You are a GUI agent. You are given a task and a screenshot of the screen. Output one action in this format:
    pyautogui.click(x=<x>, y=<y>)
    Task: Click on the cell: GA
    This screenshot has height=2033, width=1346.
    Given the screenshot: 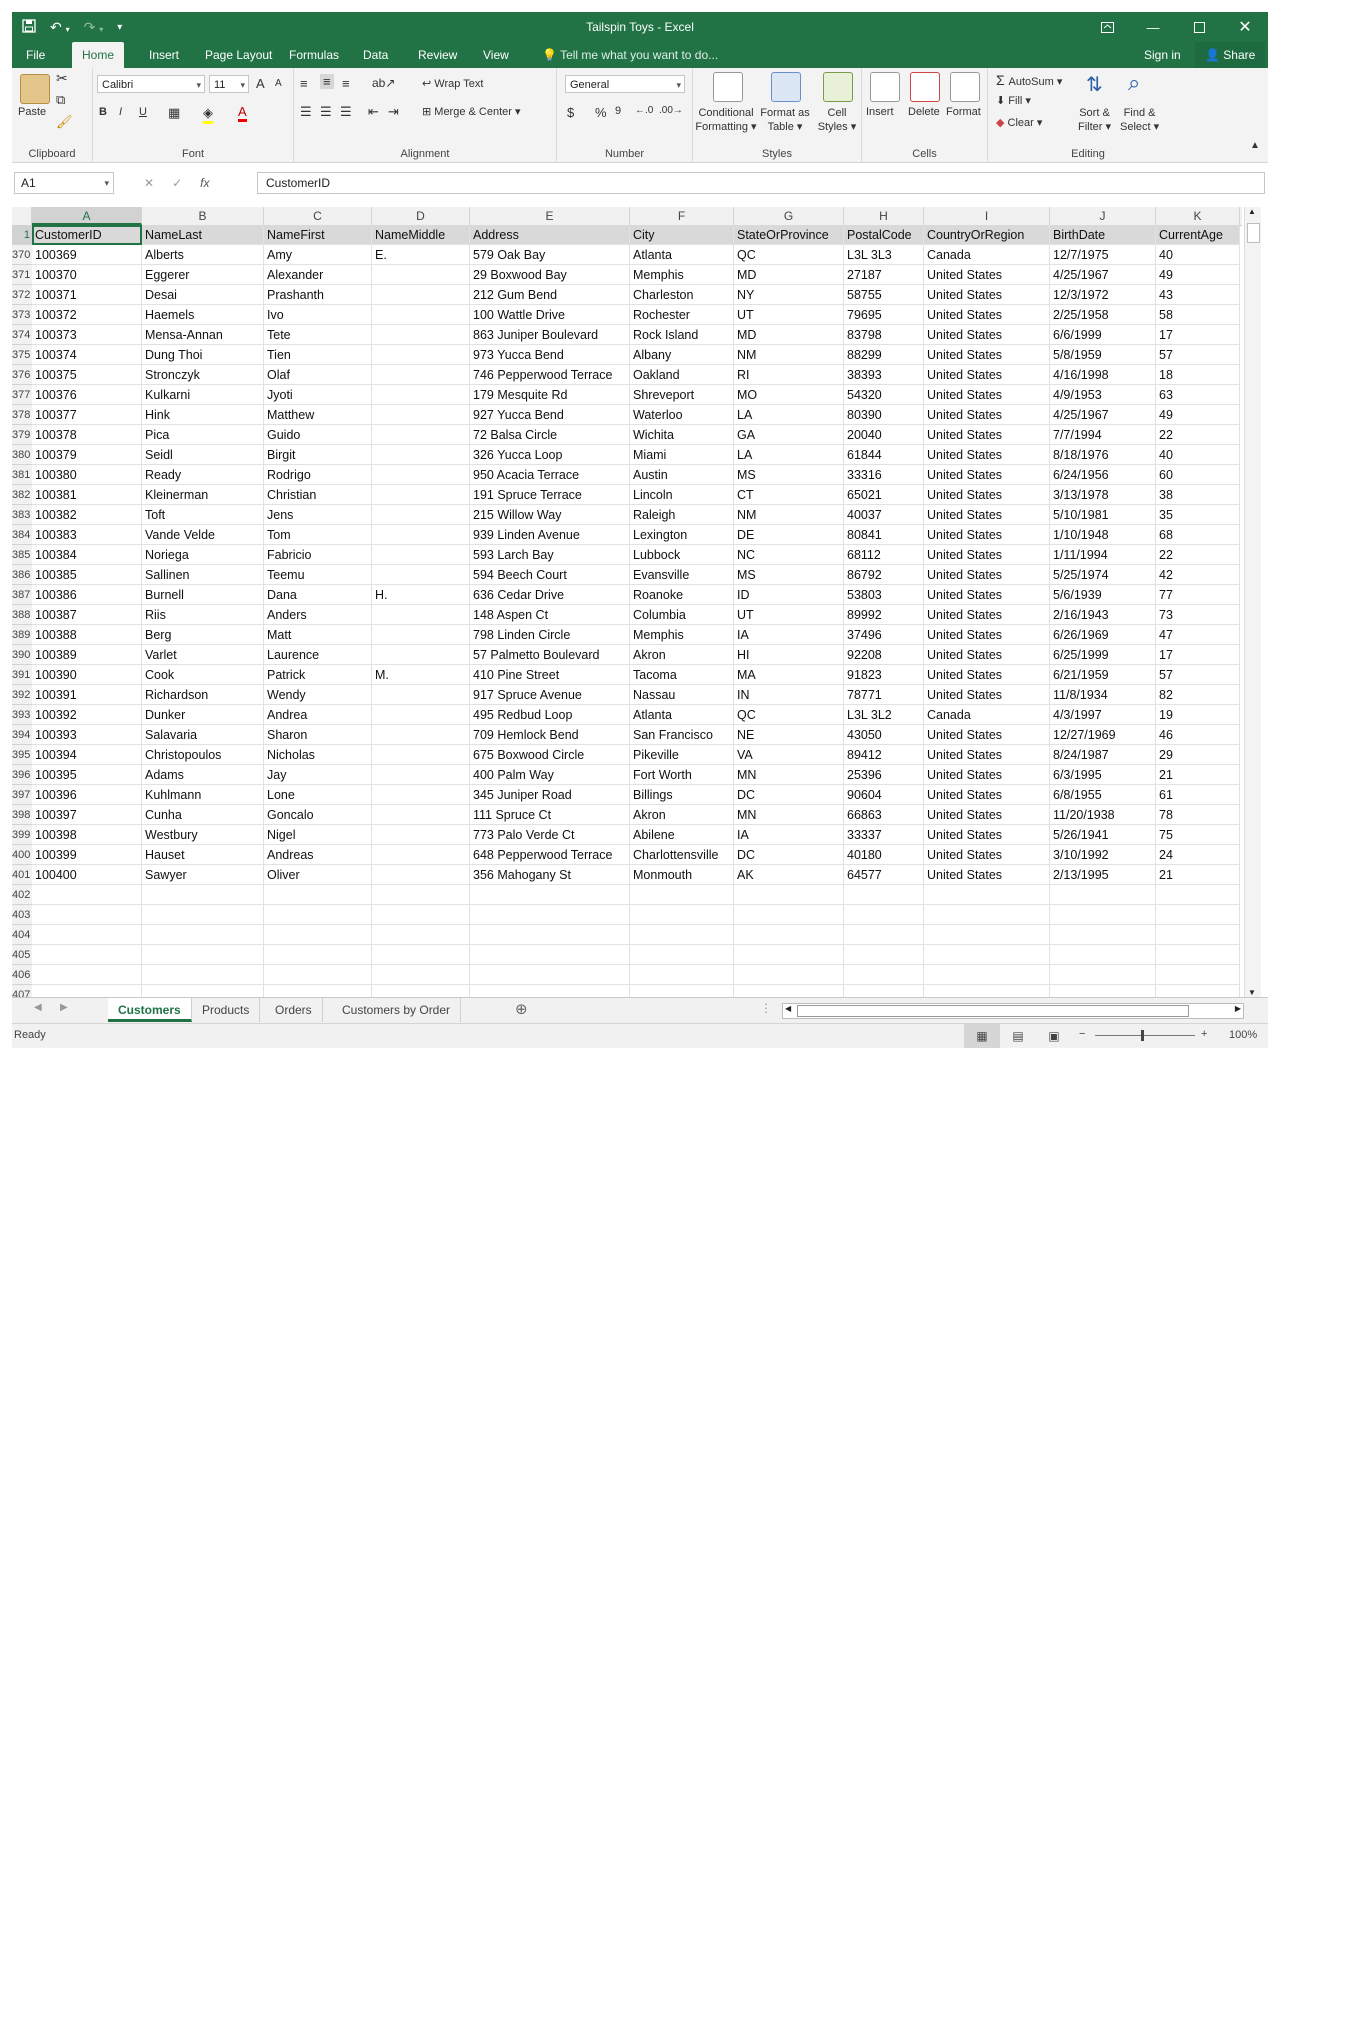 What is the action you would take?
    pyautogui.click(x=789, y=435)
    